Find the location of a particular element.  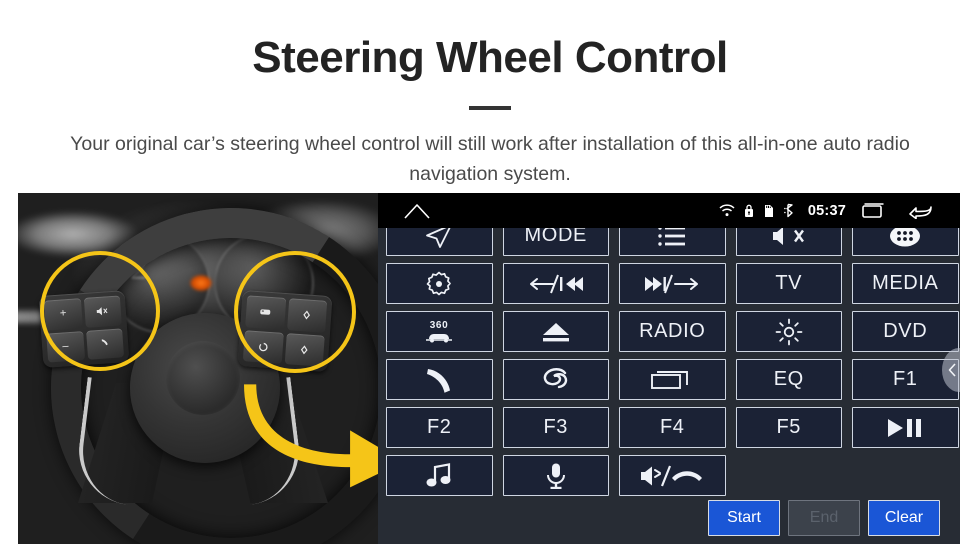

lock-icon is located at coordinates (749, 211).